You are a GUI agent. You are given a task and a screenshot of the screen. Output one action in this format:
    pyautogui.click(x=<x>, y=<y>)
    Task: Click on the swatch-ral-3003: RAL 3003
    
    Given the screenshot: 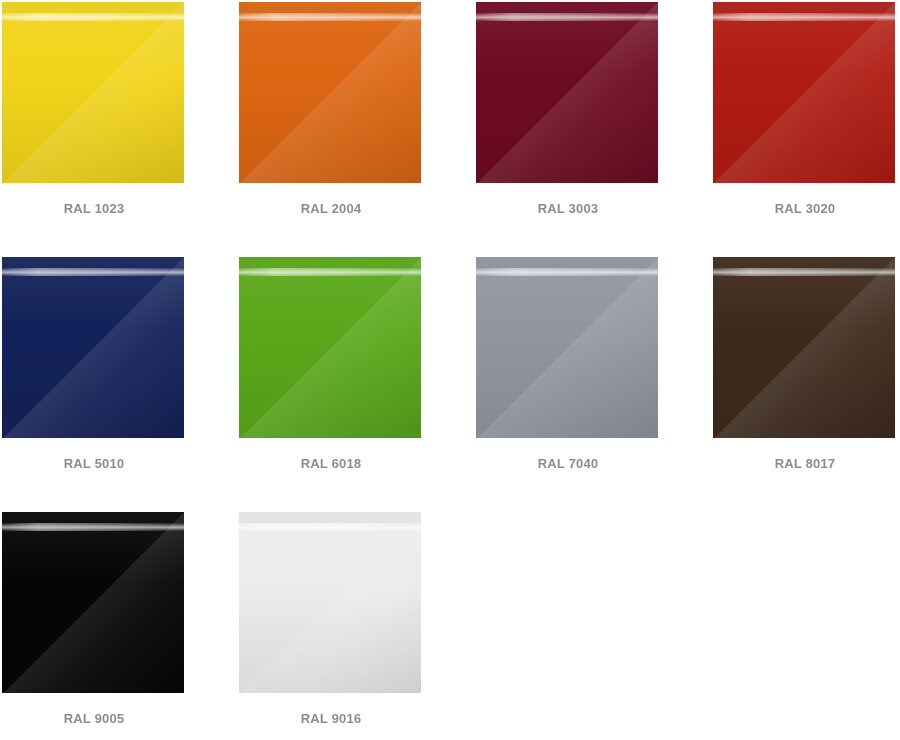 What is the action you would take?
    pyautogui.click(x=566, y=115)
    